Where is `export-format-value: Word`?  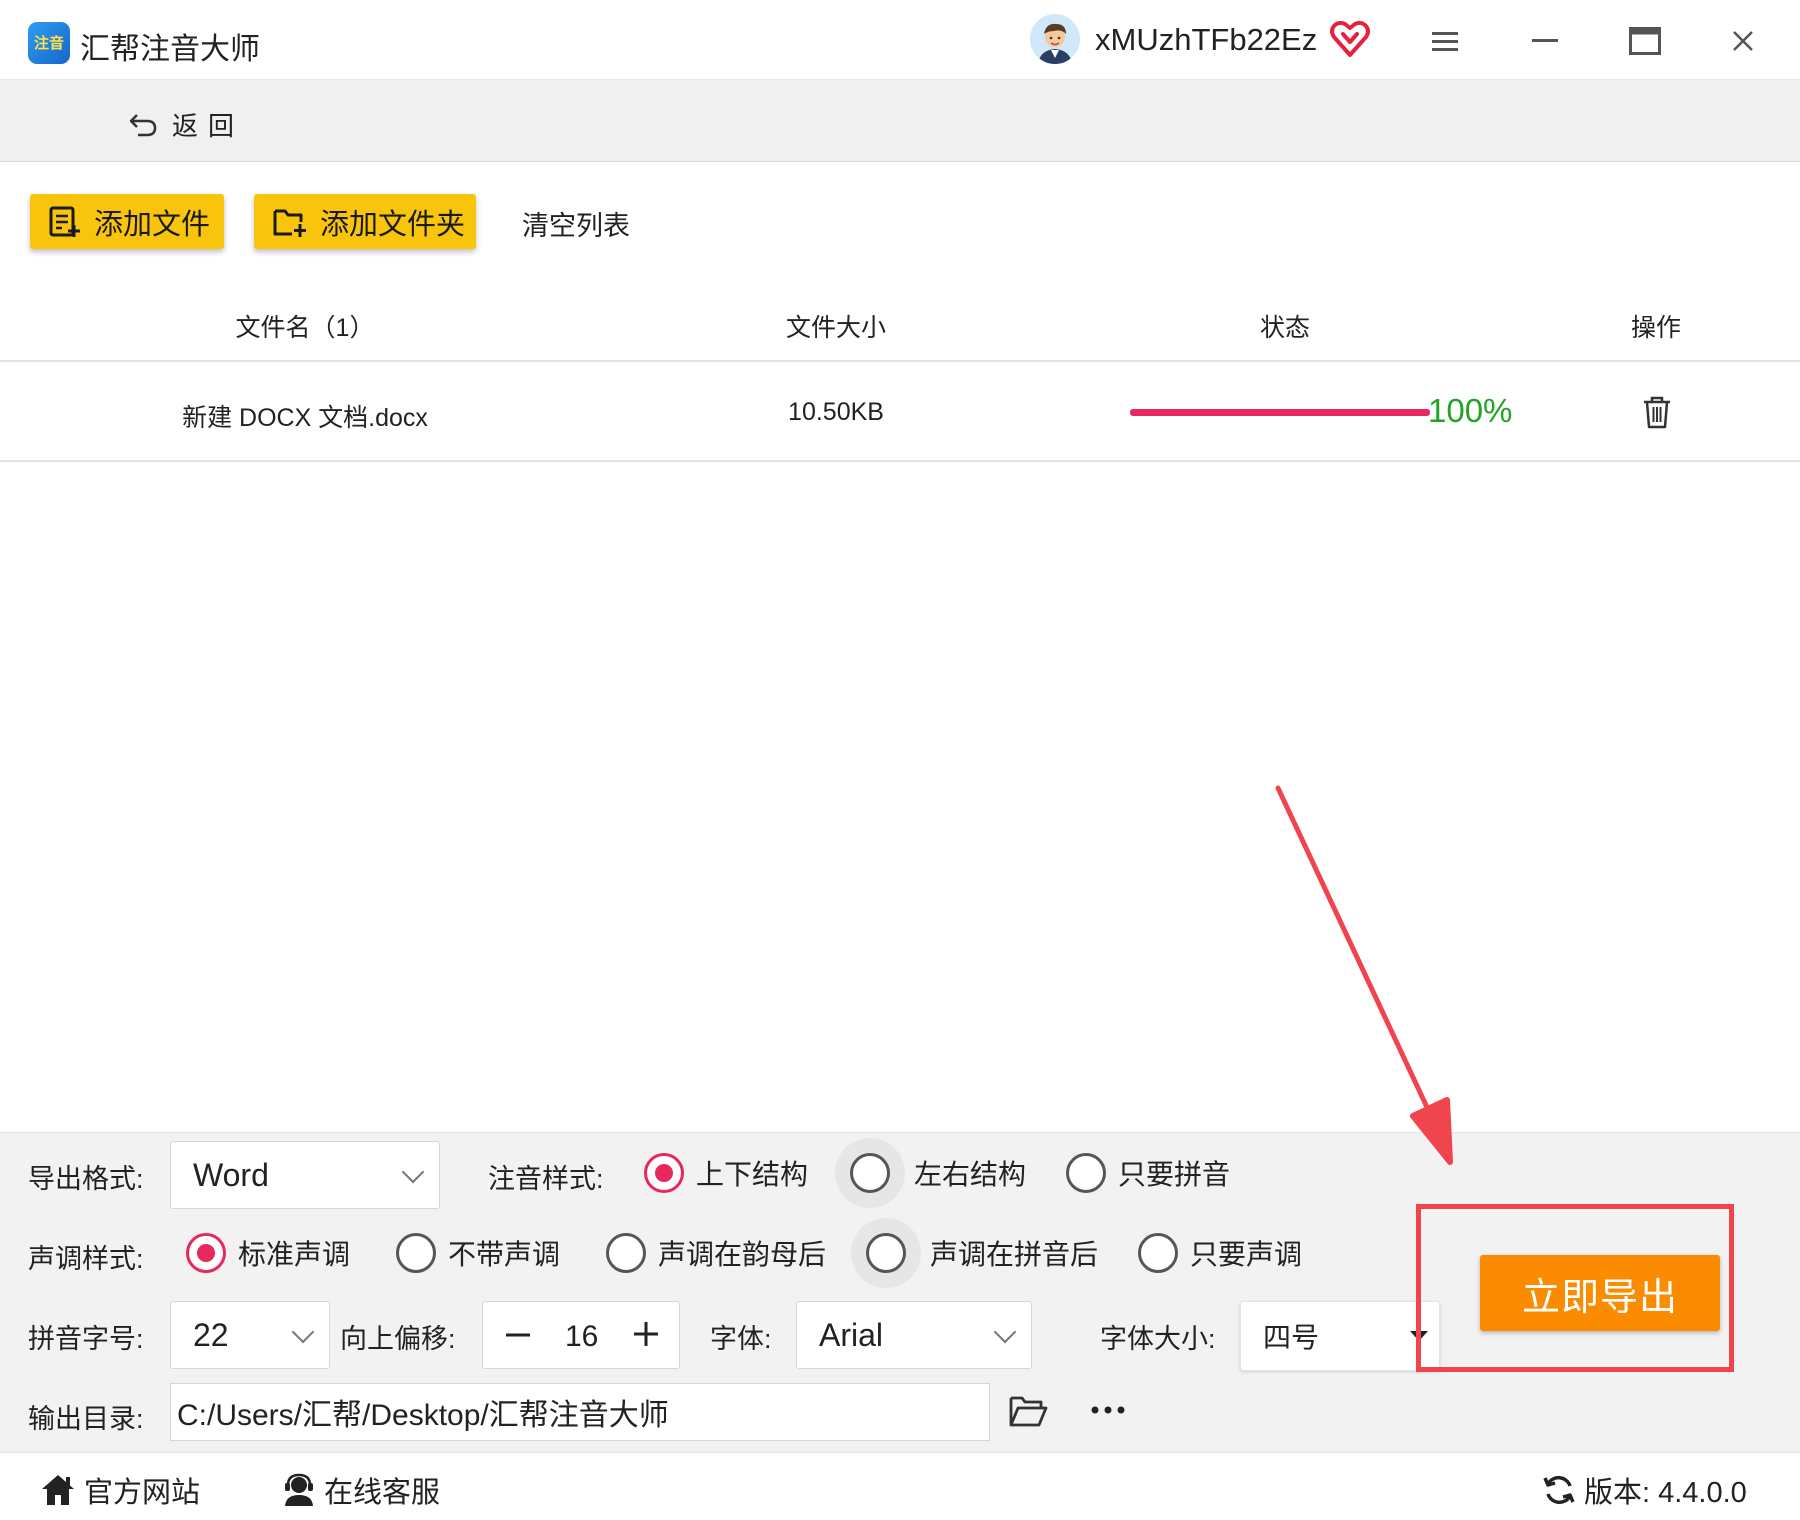 export-format-value: Word is located at coordinates (231, 1174).